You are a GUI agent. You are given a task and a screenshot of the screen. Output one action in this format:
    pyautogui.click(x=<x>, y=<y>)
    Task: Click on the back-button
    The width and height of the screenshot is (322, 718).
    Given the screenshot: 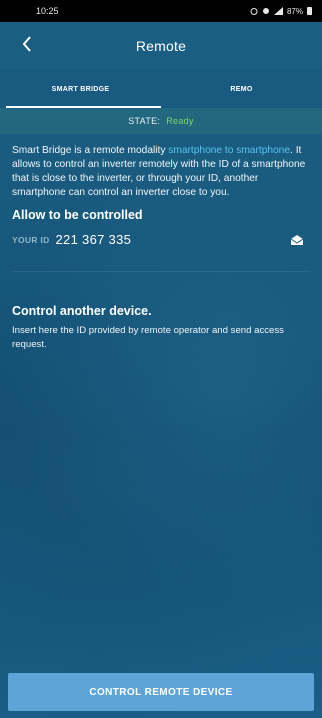 What is the action you would take?
    pyautogui.click(x=27, y=45)
    